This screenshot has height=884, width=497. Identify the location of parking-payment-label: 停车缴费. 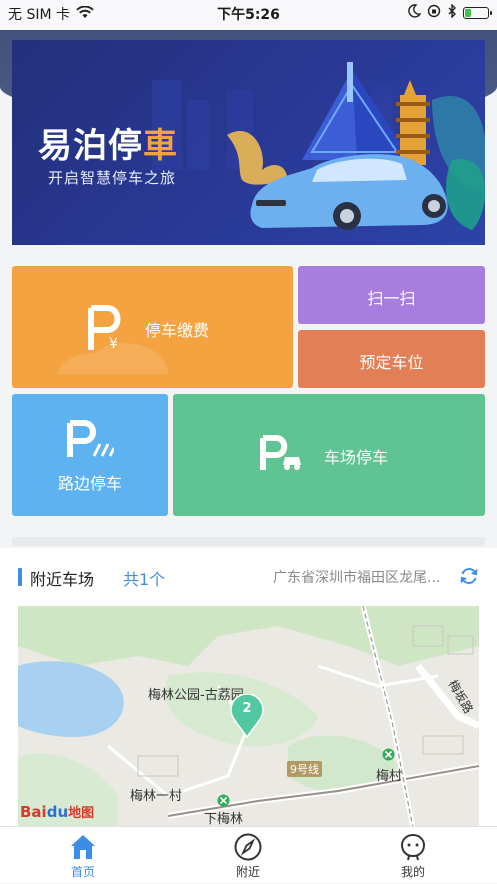
(177, 330).